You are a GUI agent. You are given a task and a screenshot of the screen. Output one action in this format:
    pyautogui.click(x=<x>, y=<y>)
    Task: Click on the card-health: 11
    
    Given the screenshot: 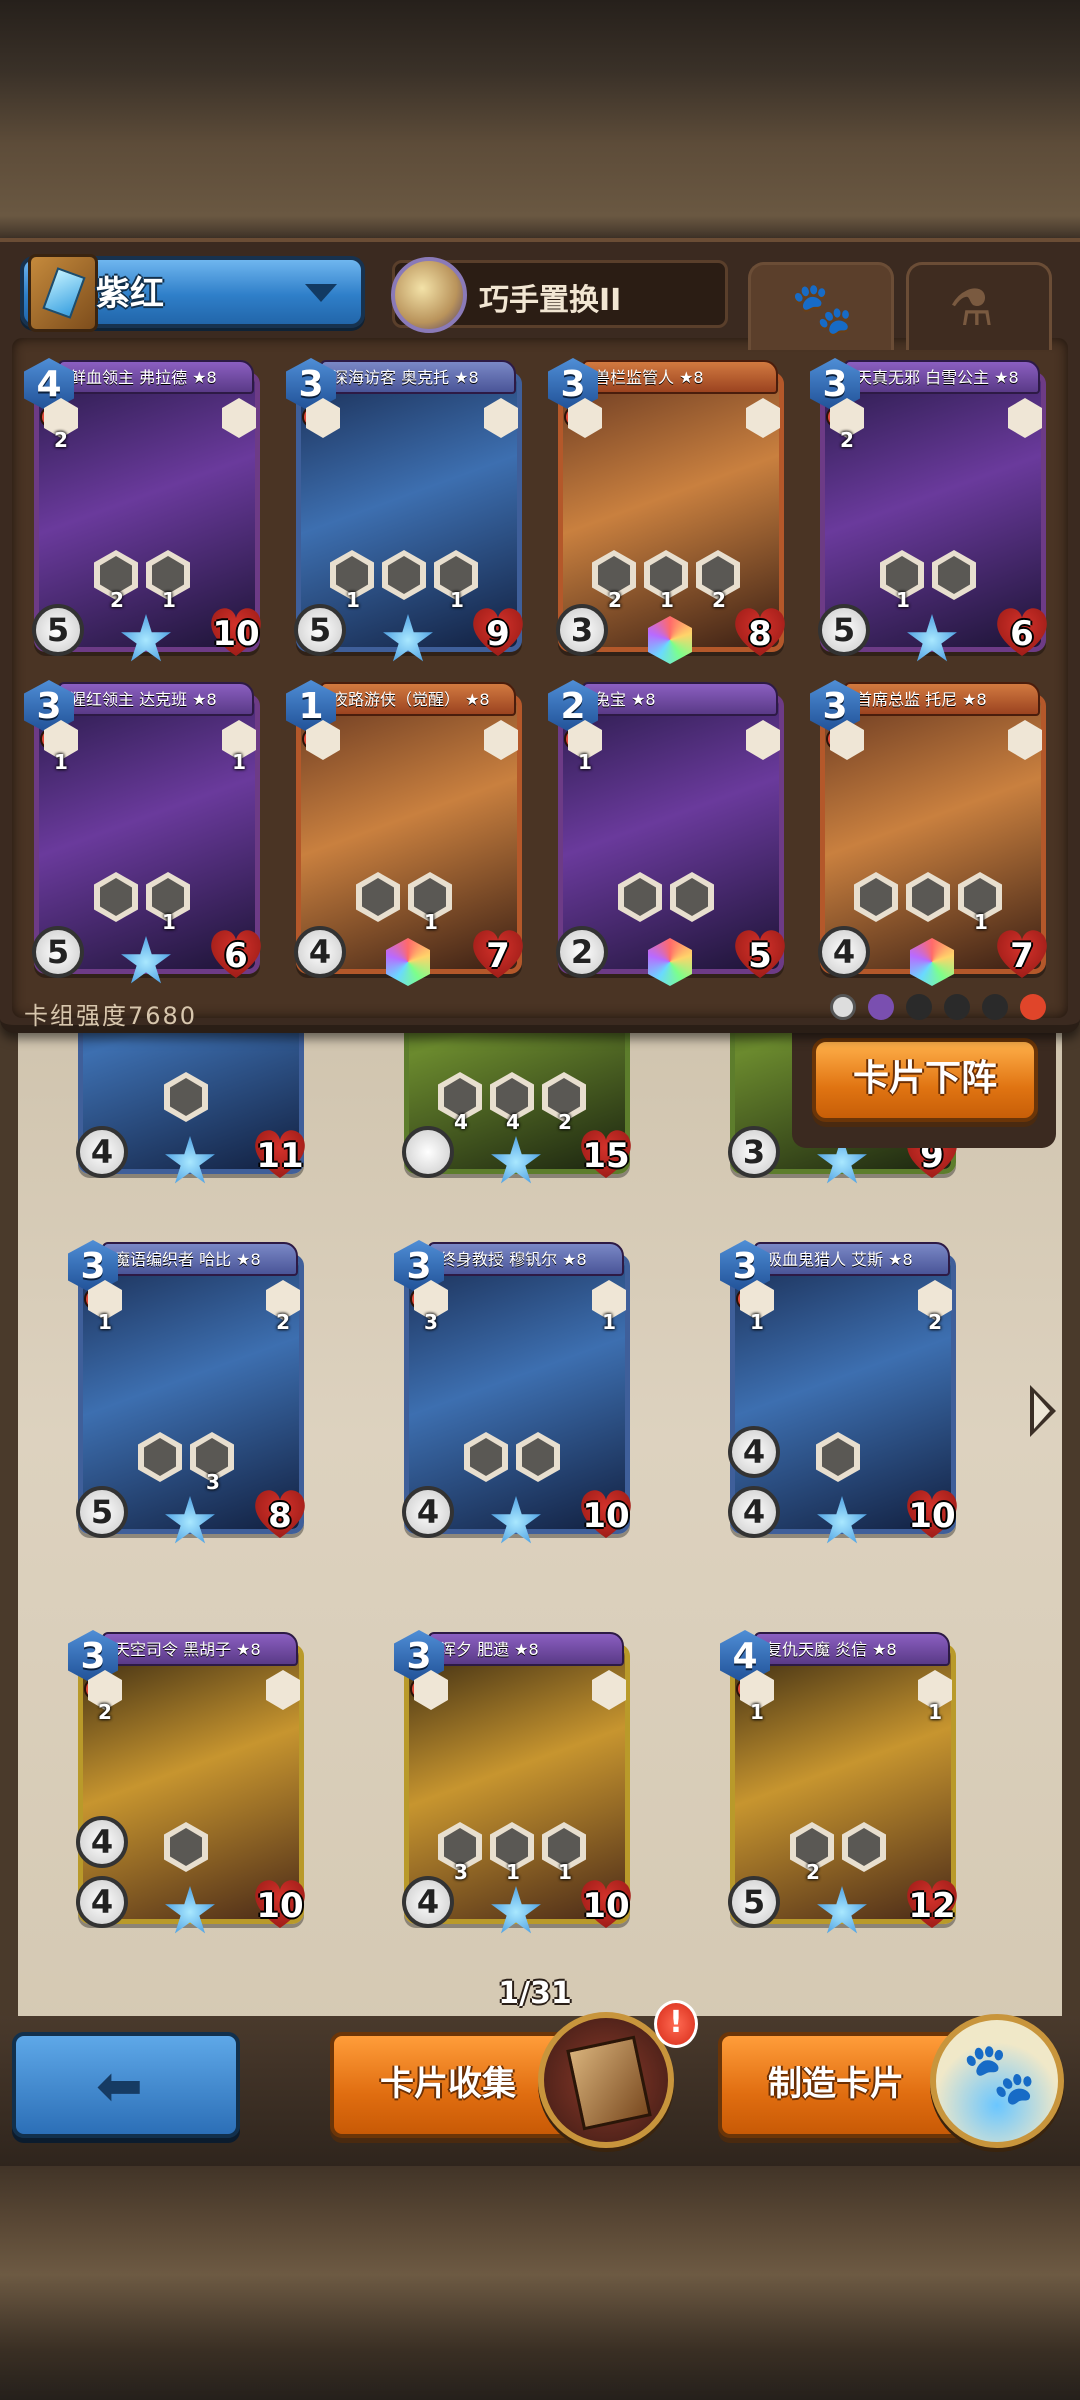 What is the action you would take?
    pyautogui.click(x=280, y=1156)
    